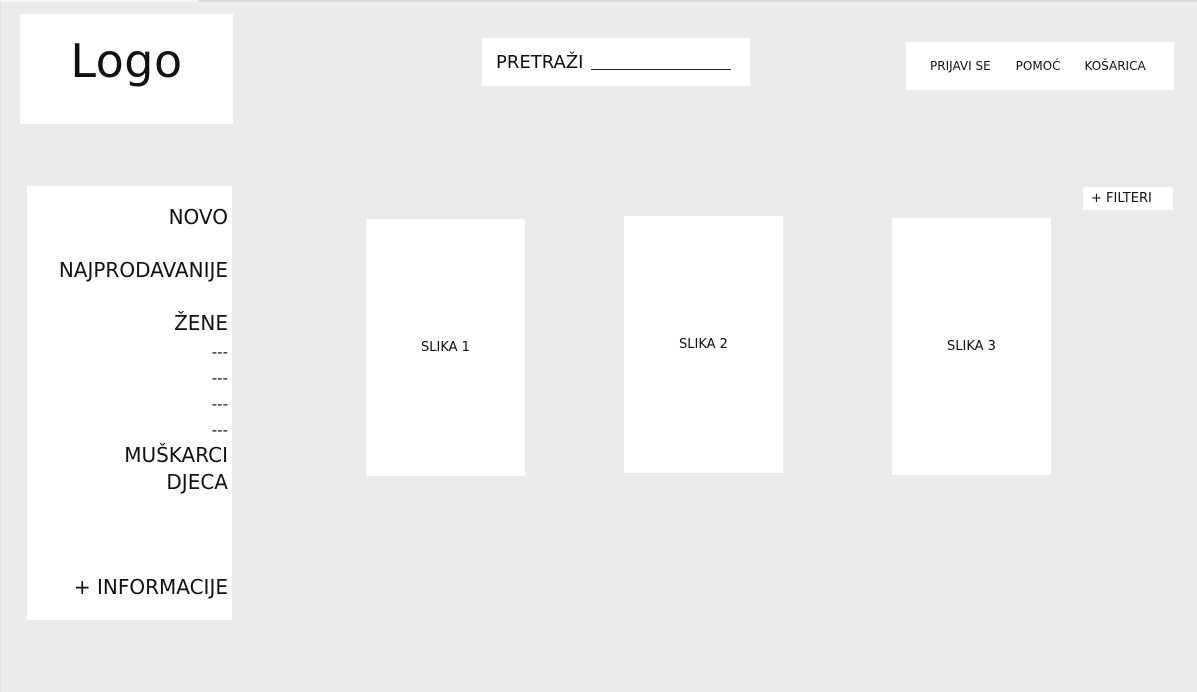 This screenshot has height=692, width=1197. I want to click on product-image-label: SLIKA 3, so click(971, 346).